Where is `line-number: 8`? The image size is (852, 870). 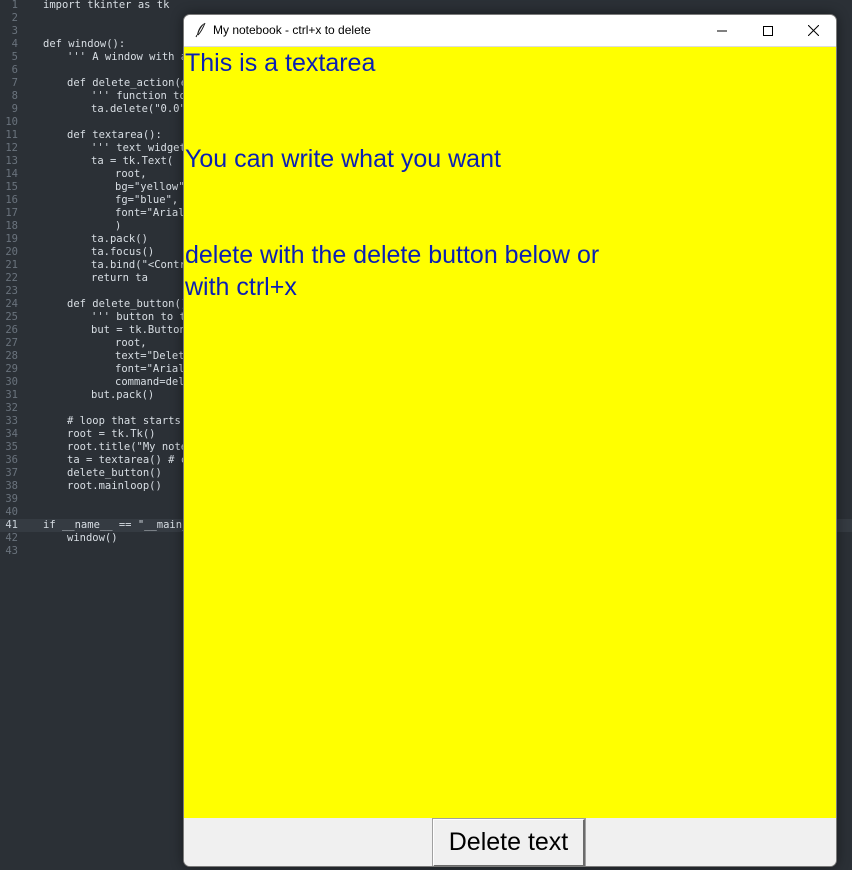 line-number: 8 is located at coordinates (14, 96).